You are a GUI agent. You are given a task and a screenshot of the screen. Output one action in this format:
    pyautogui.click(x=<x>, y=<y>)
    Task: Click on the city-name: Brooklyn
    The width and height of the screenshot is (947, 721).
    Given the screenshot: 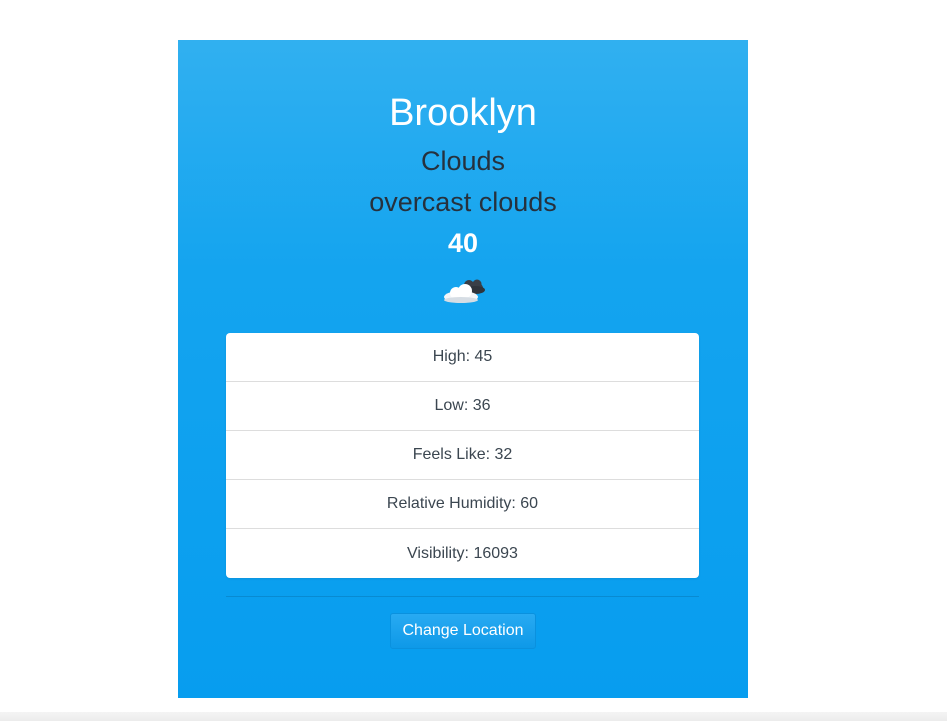 What is the action you would take?
    pyautogui.click(x=463, y=113)
    